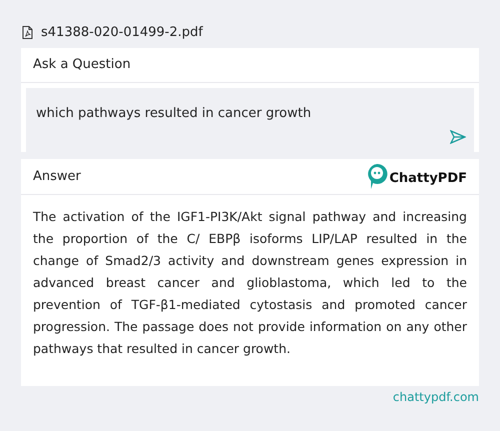 The width and height of the screenshot is (500, 431). I want to click on question-field: which pathways resulted in cancer growth, so click(250, 120).